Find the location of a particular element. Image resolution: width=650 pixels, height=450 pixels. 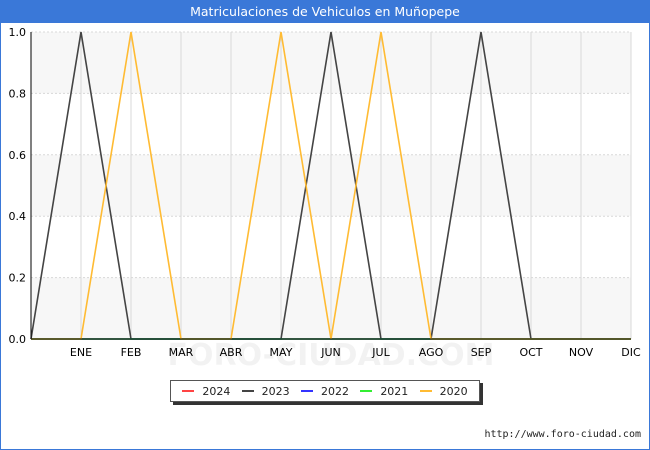

legend-label: 2024 is located at coordinates (216, 391).